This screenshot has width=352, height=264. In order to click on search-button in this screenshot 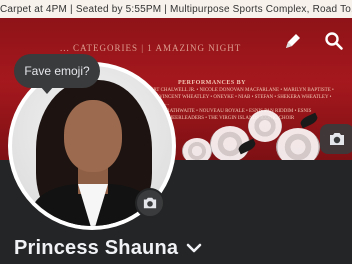, I will do `click(334, 41)`.